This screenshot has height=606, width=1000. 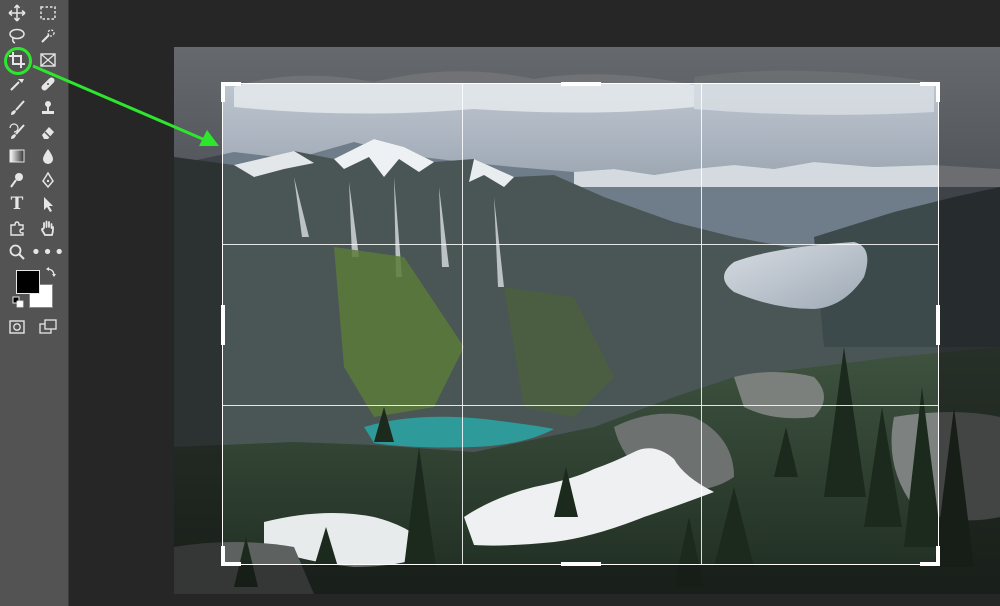 I want to click on more-icon: •••, so click(x=48, y=252).